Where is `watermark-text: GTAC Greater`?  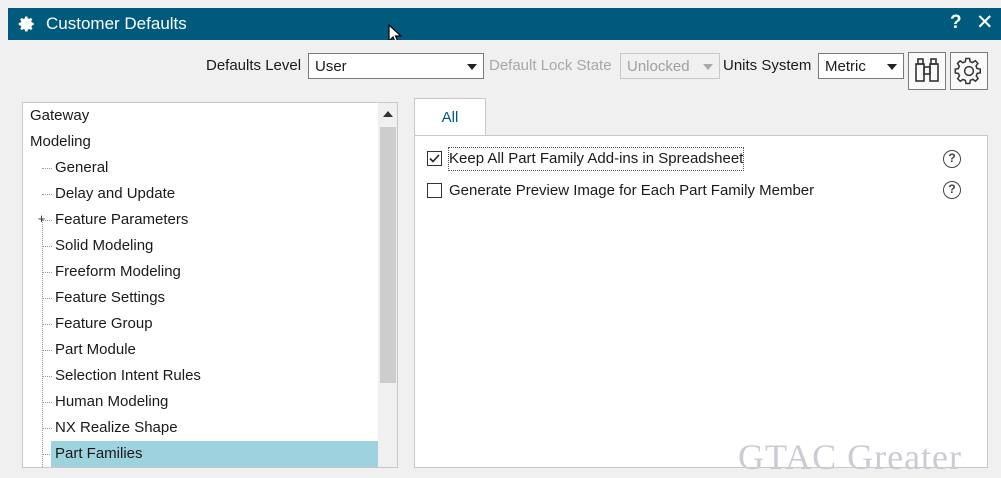 watermark-text: GTAC Greater is located at coordinates (850, 457).